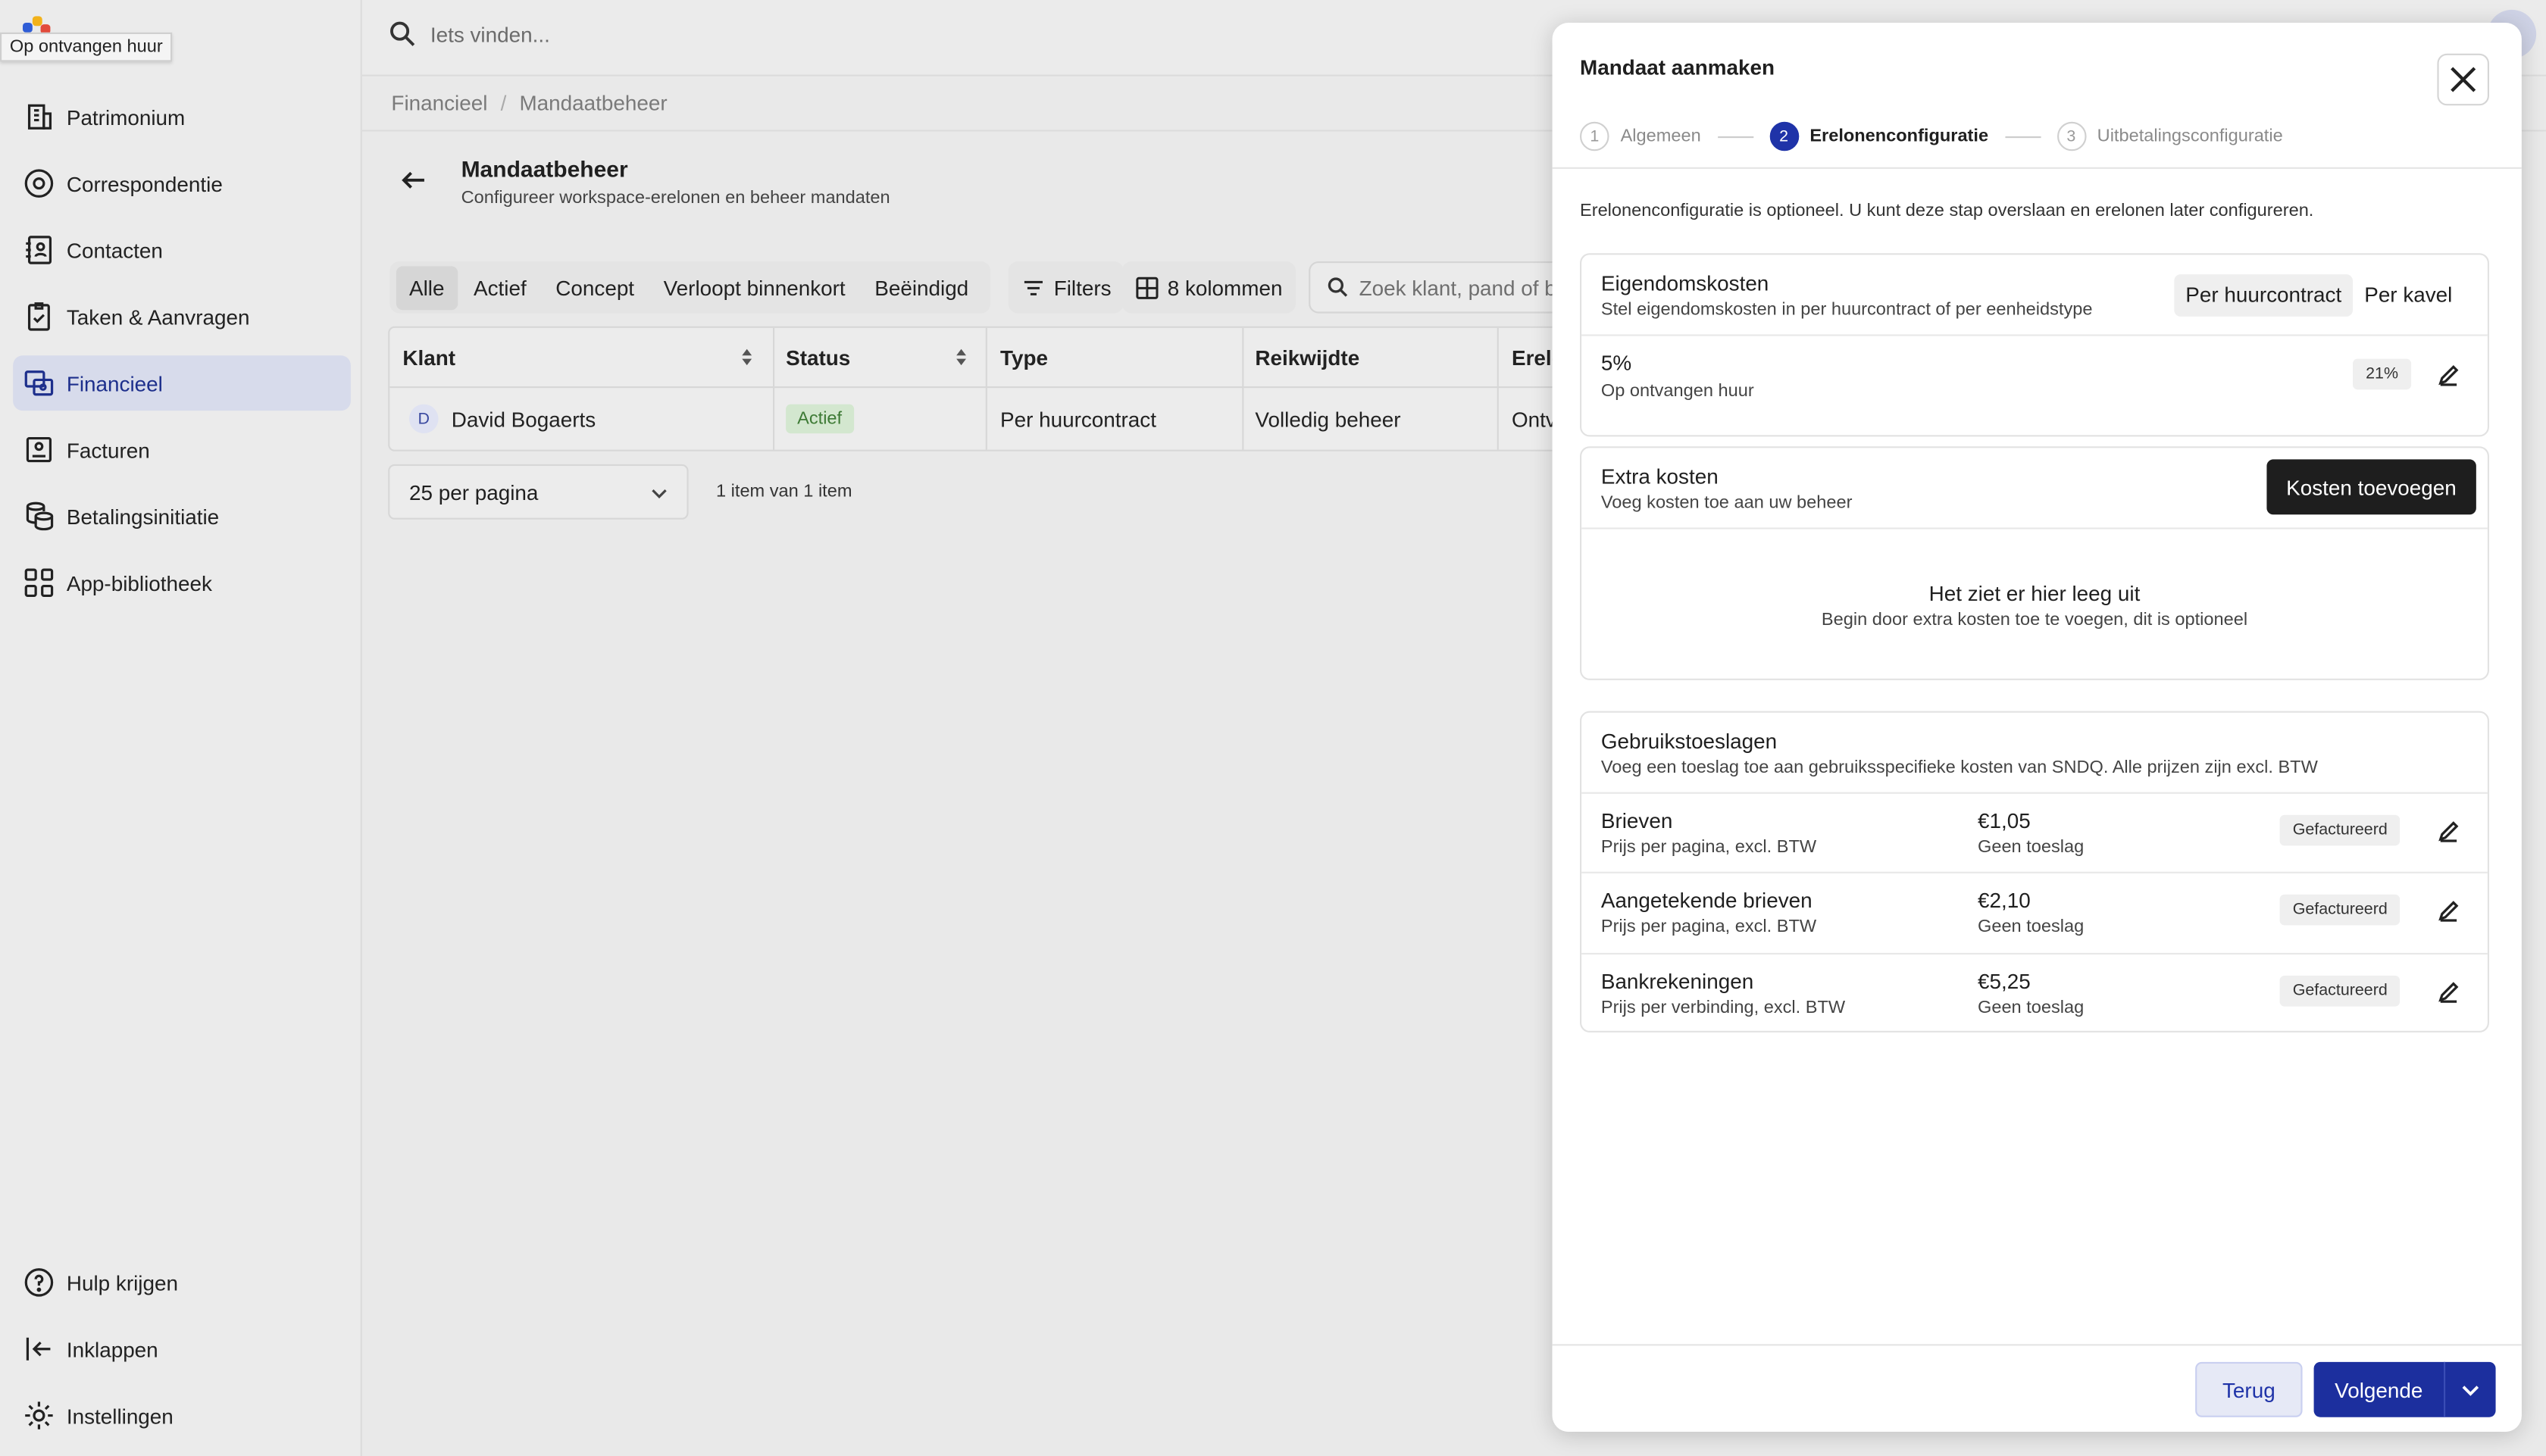 The image size is (2546, 1456). I want to click on table-search-input: Zoek klant, pand of b, so click(1439, 287).